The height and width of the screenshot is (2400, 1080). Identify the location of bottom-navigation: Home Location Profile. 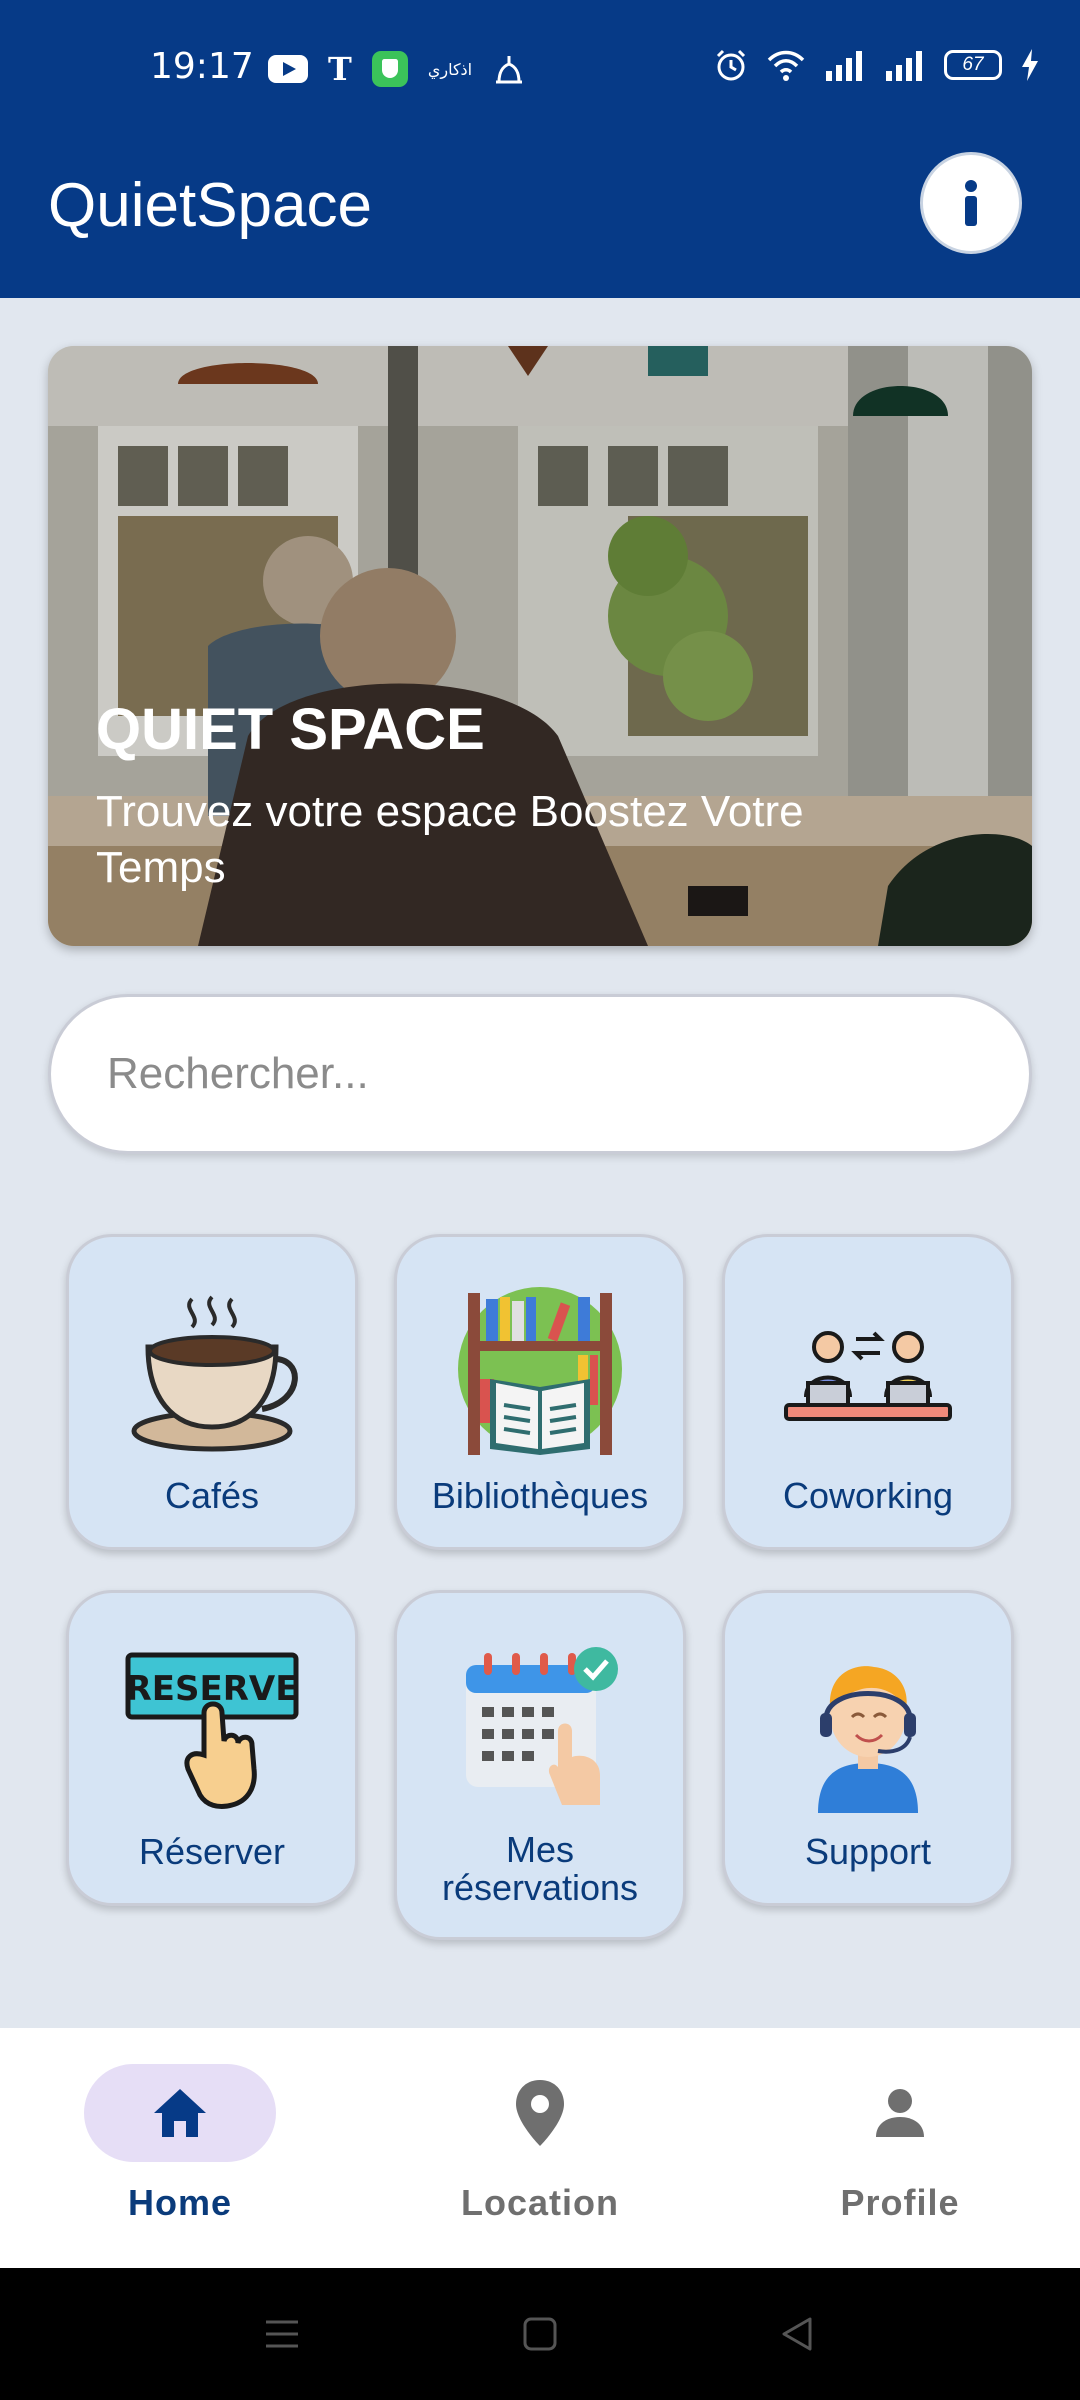
(540, 2148).